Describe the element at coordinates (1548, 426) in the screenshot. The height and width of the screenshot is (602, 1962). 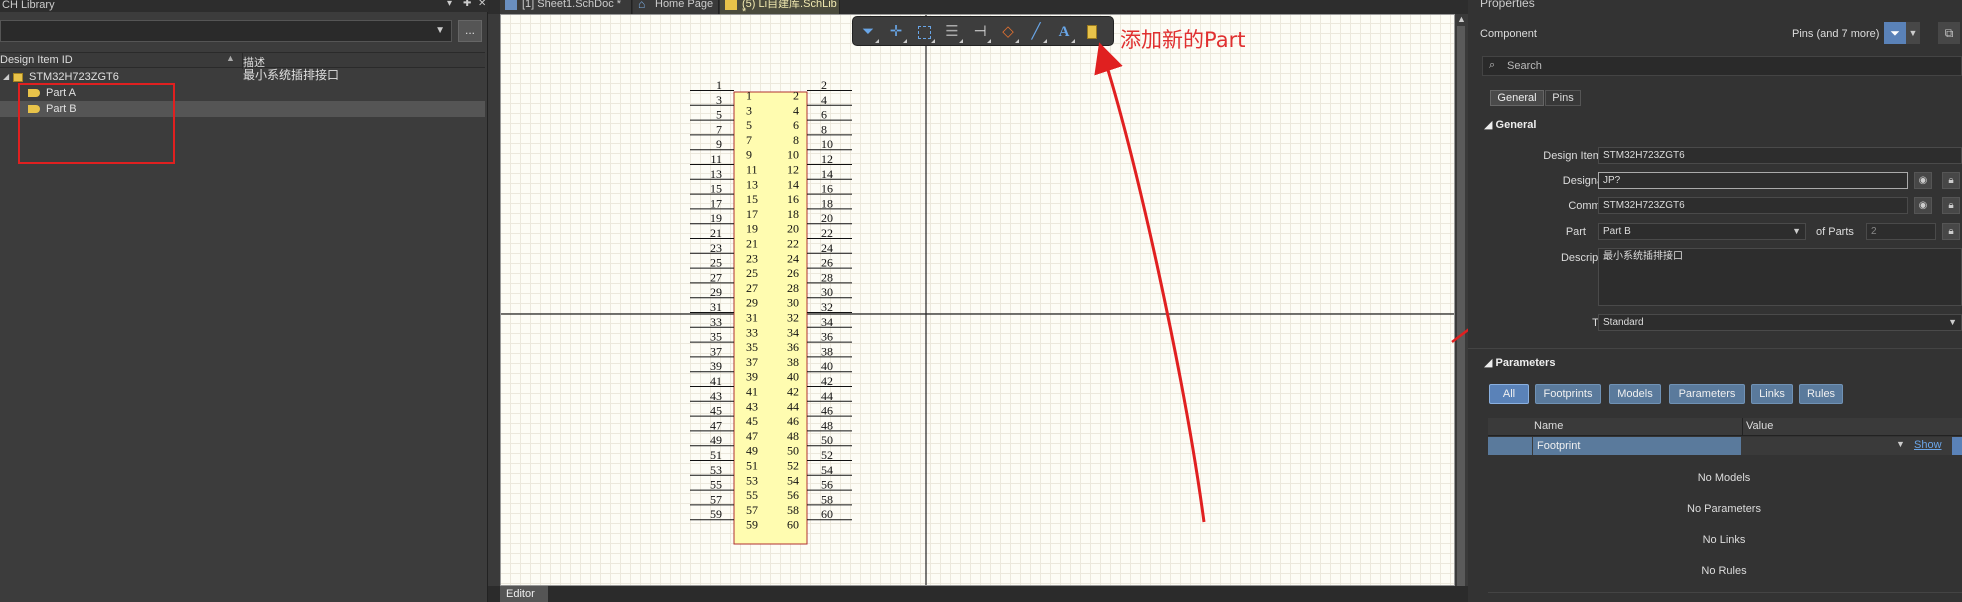
I see `col-name: Name` at that location.